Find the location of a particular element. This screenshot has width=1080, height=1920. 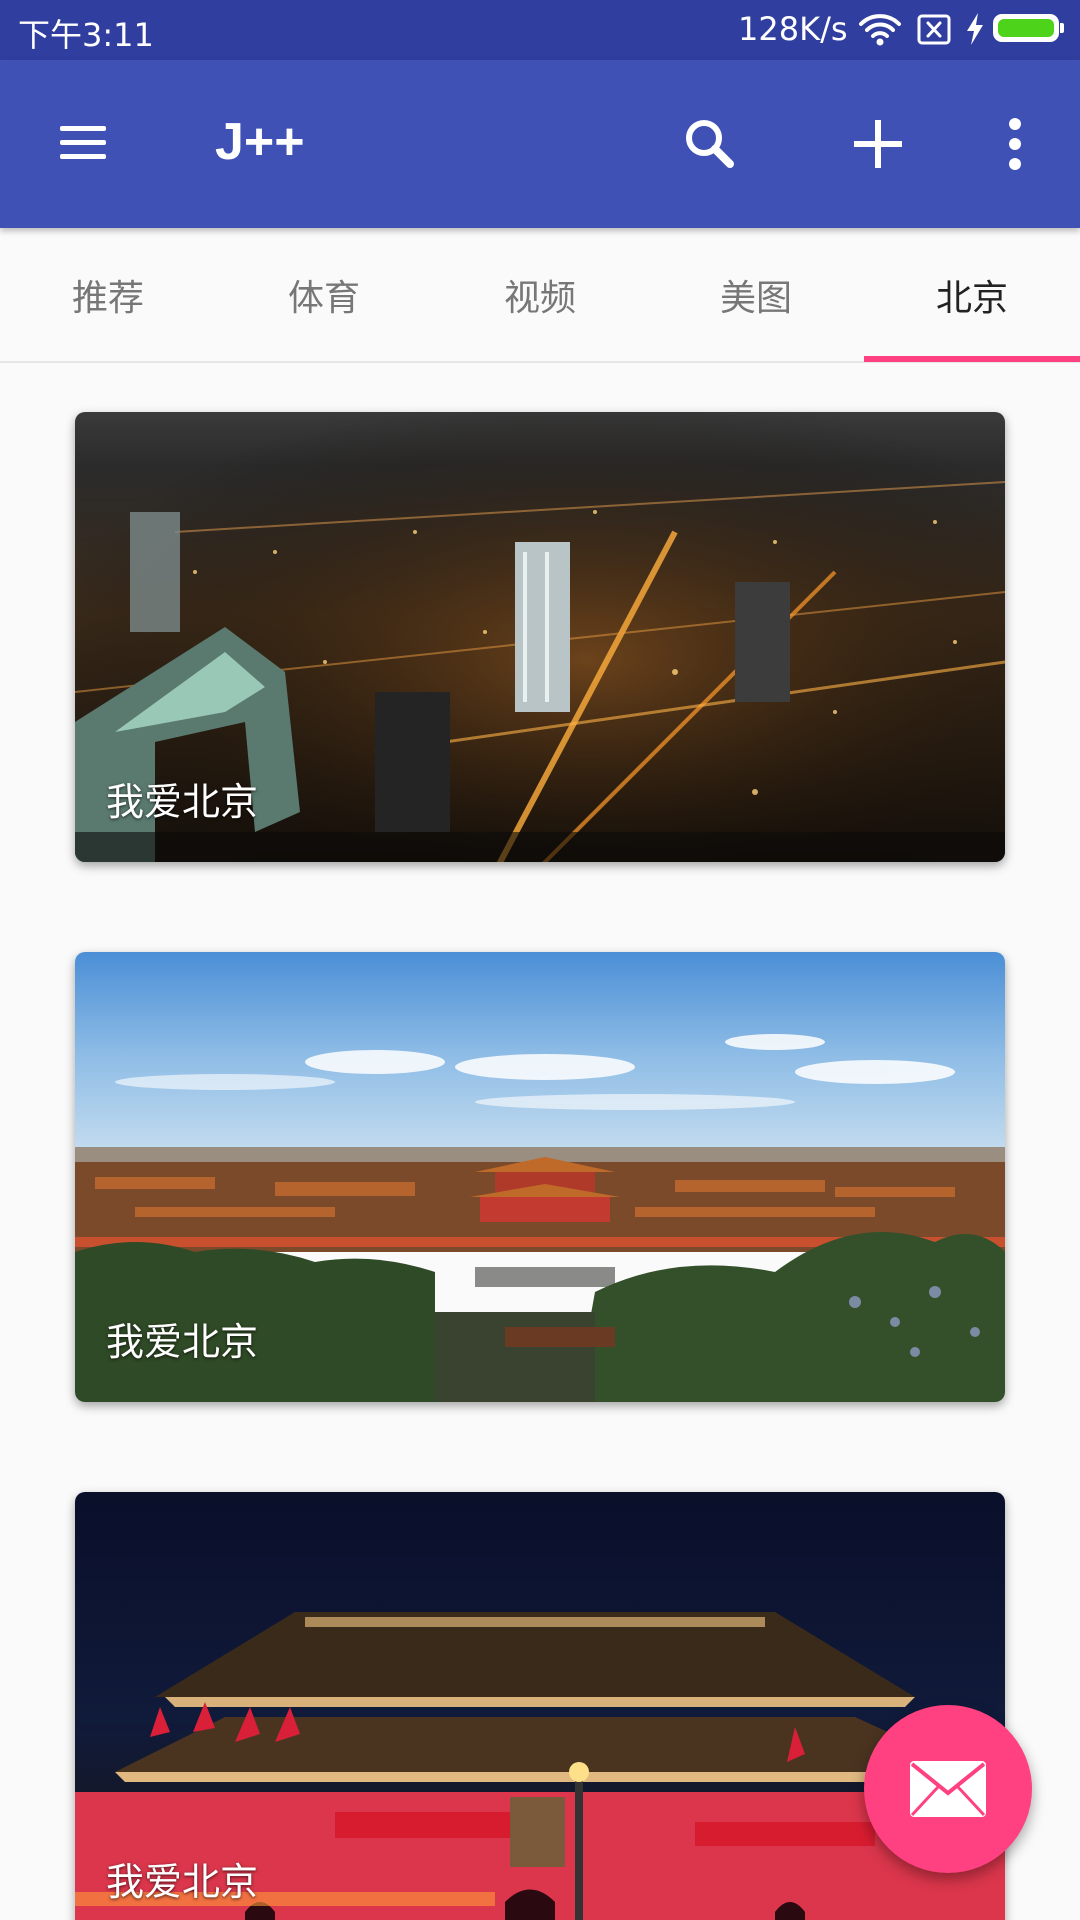

status-bar: 下午3:11 128K/s is located at coordinates (540, 30).